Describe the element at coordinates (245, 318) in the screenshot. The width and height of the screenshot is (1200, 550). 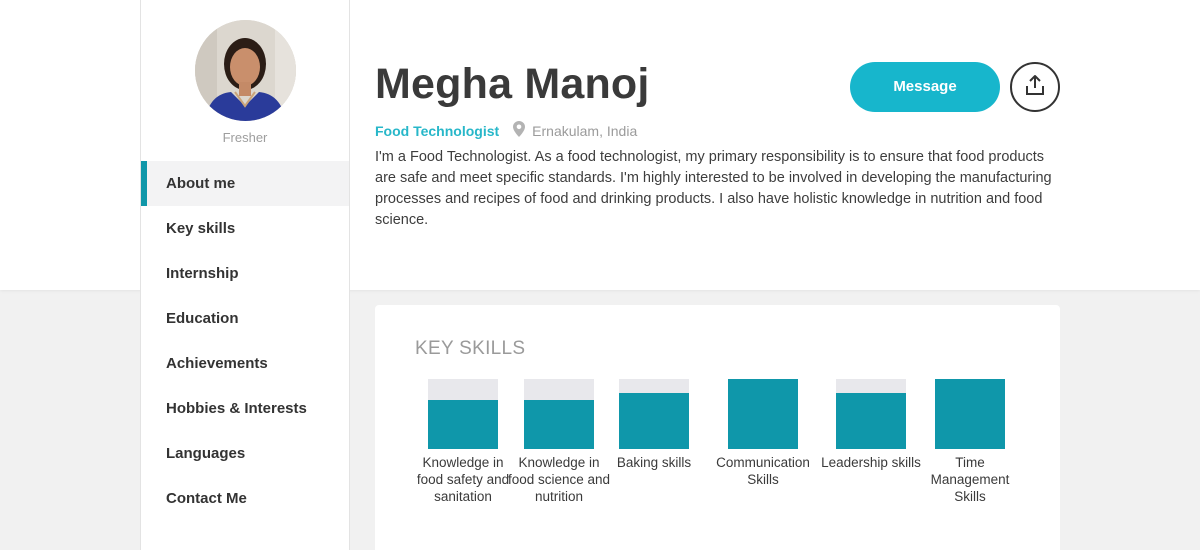
I see `sidebar-item-education: Education` at that location.